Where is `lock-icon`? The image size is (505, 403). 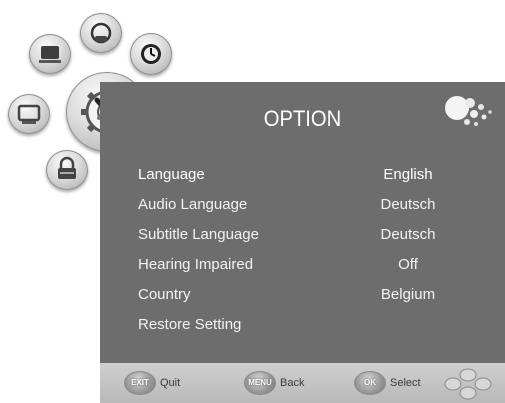 lock-icon is located at coordinates (67, 170).